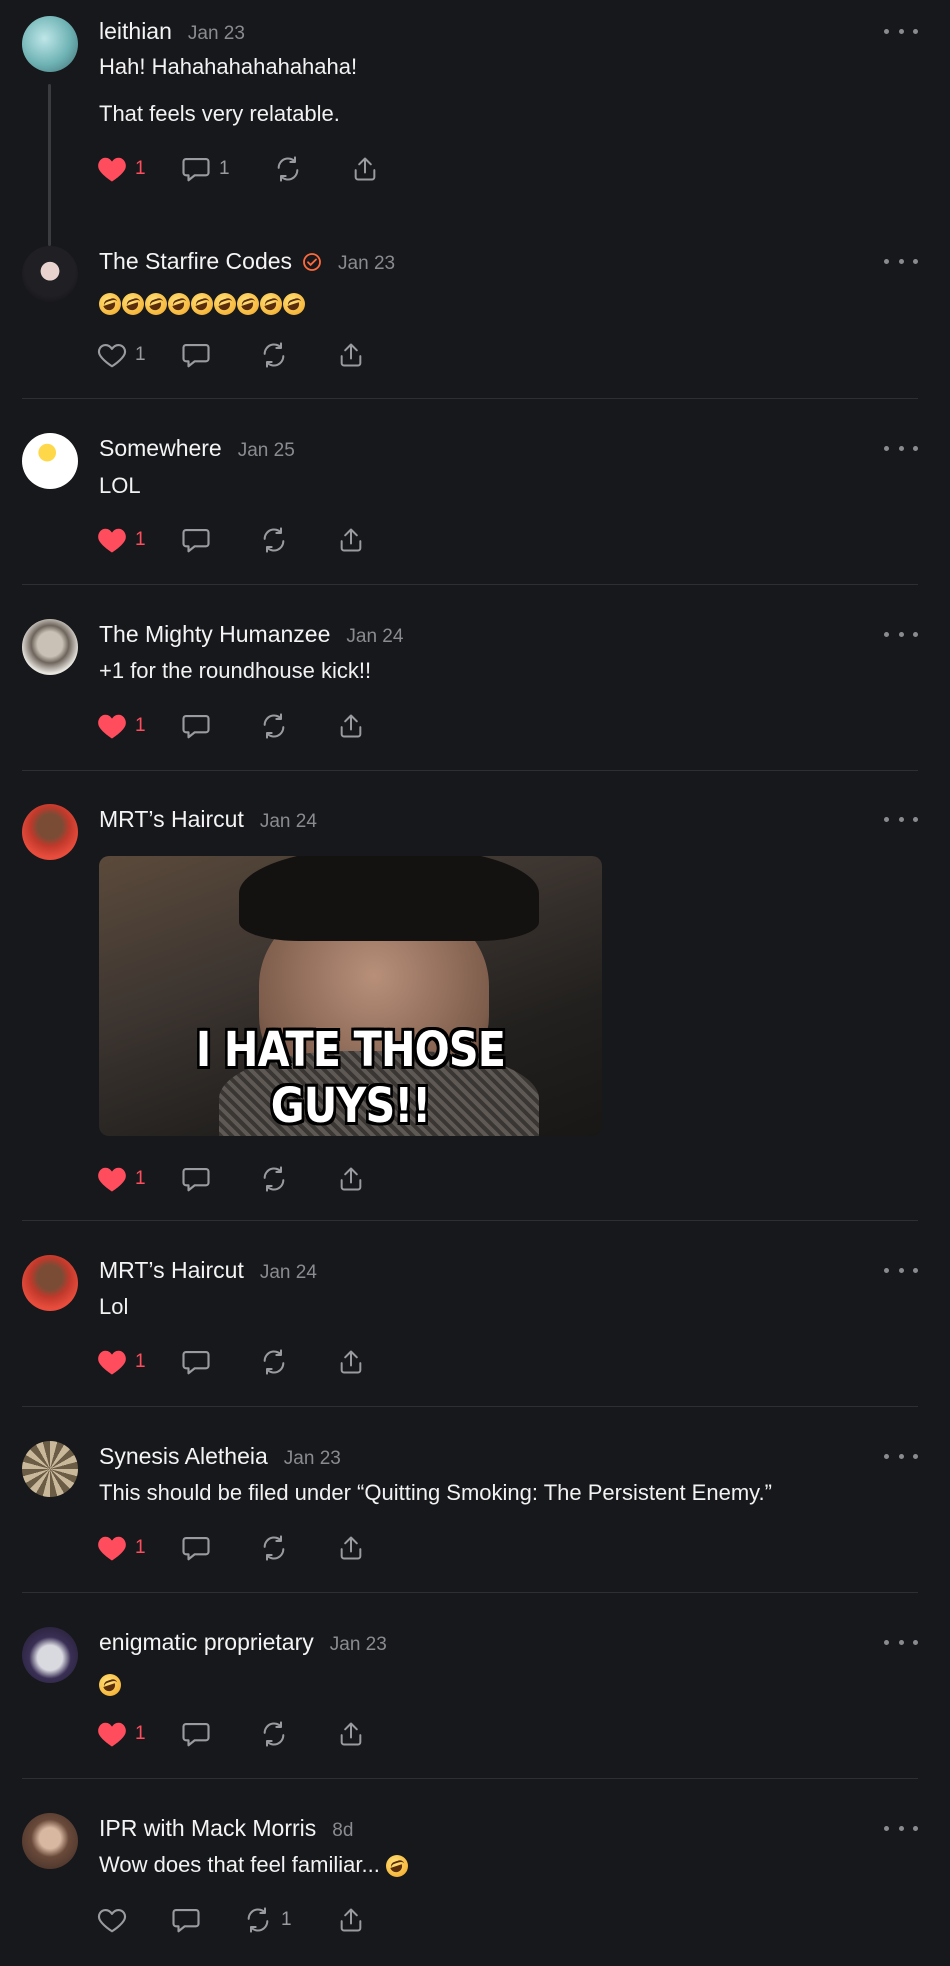 This screenshot has width=950, height=1966. Describe the element at coordinates (205, 169) in the screenshot. I see `reply-comment-icon: 1` at that location.